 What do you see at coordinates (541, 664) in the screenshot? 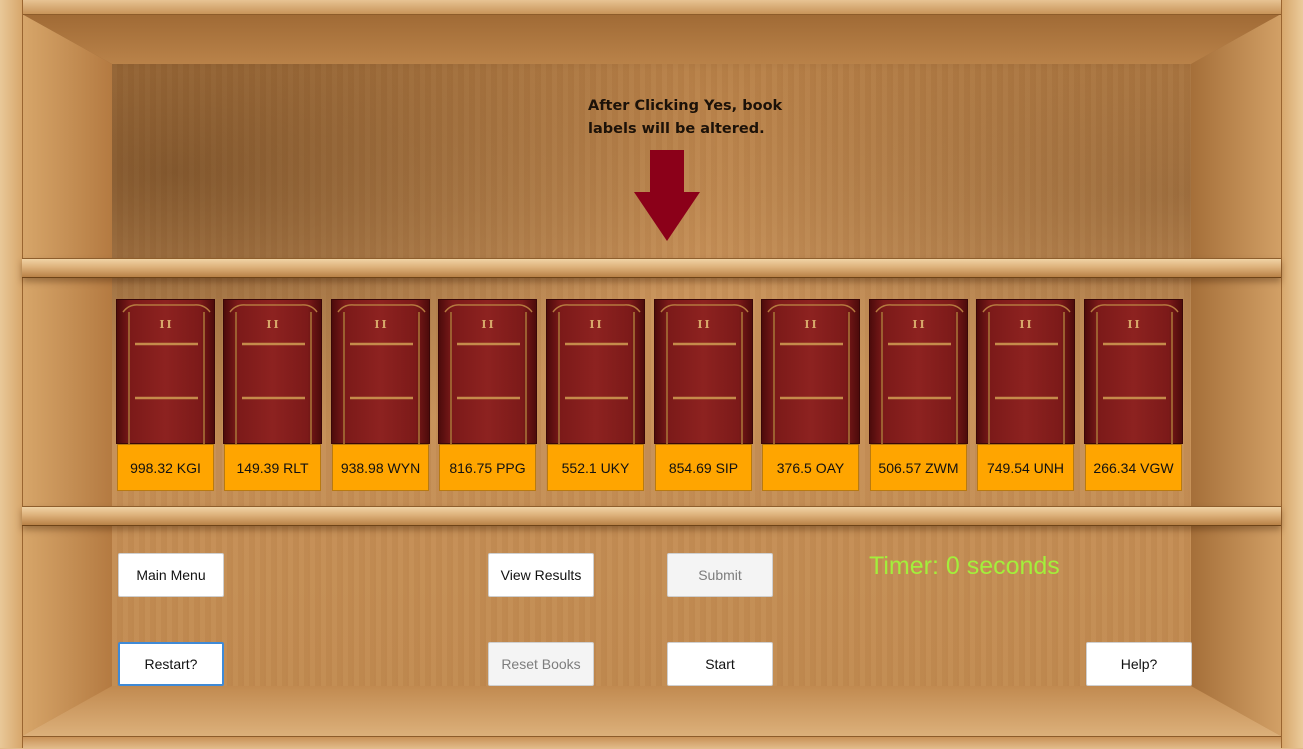
I see `reset-books-button: Reset Books` at bounding box center [541, 664].